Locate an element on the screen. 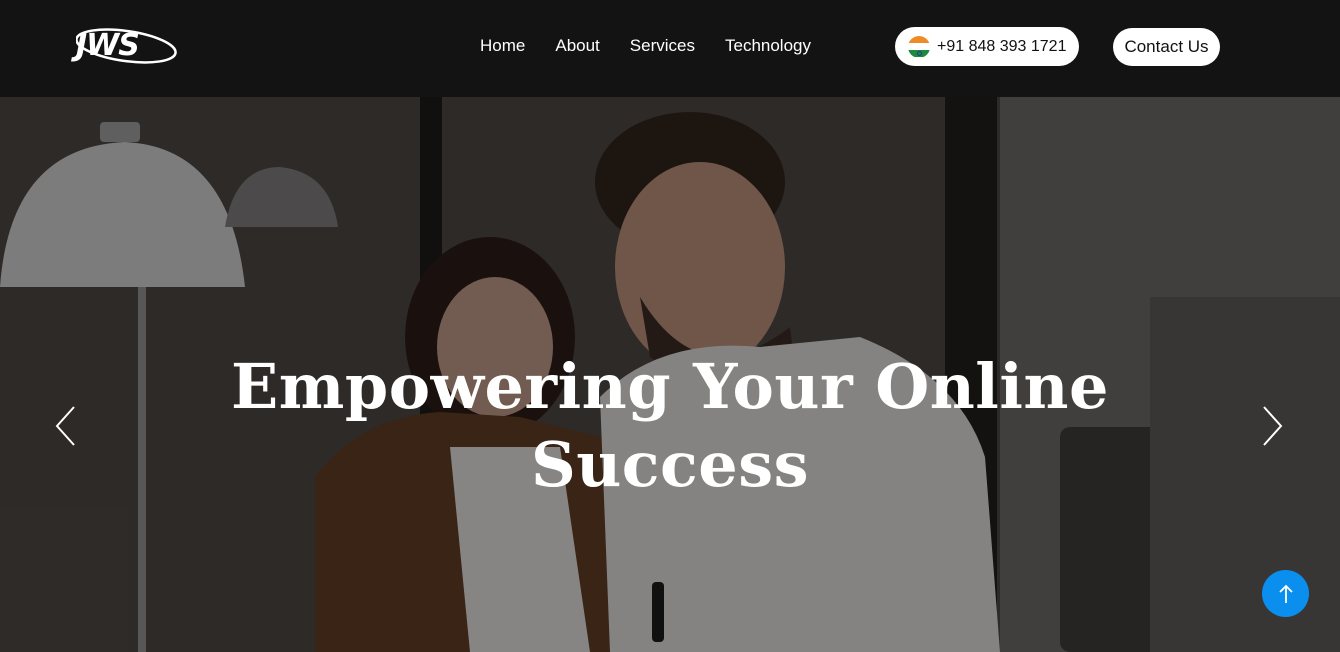 The height and width of the screenshot is (652, 1340). main-nav: Home About Services Technology is located at coordinates (645, 46).